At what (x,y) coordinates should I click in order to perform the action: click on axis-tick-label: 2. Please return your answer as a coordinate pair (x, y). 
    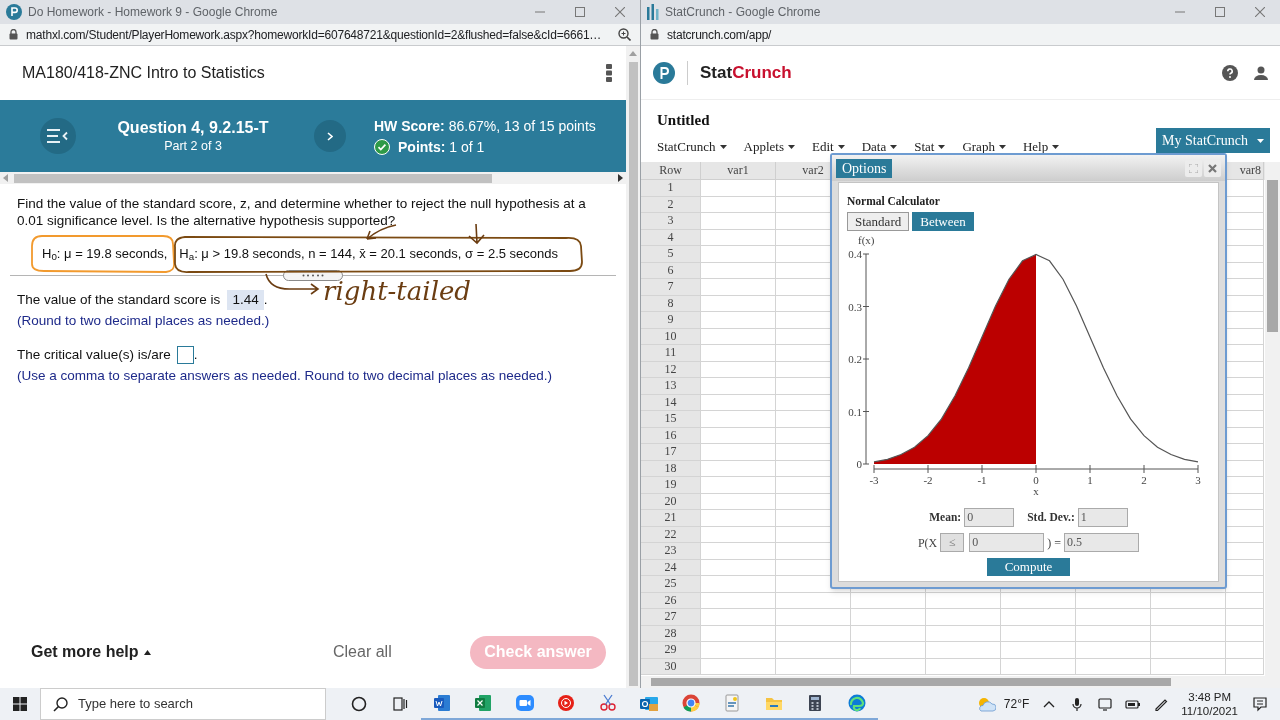
    Looking at the image, I should click on (1144, 480).